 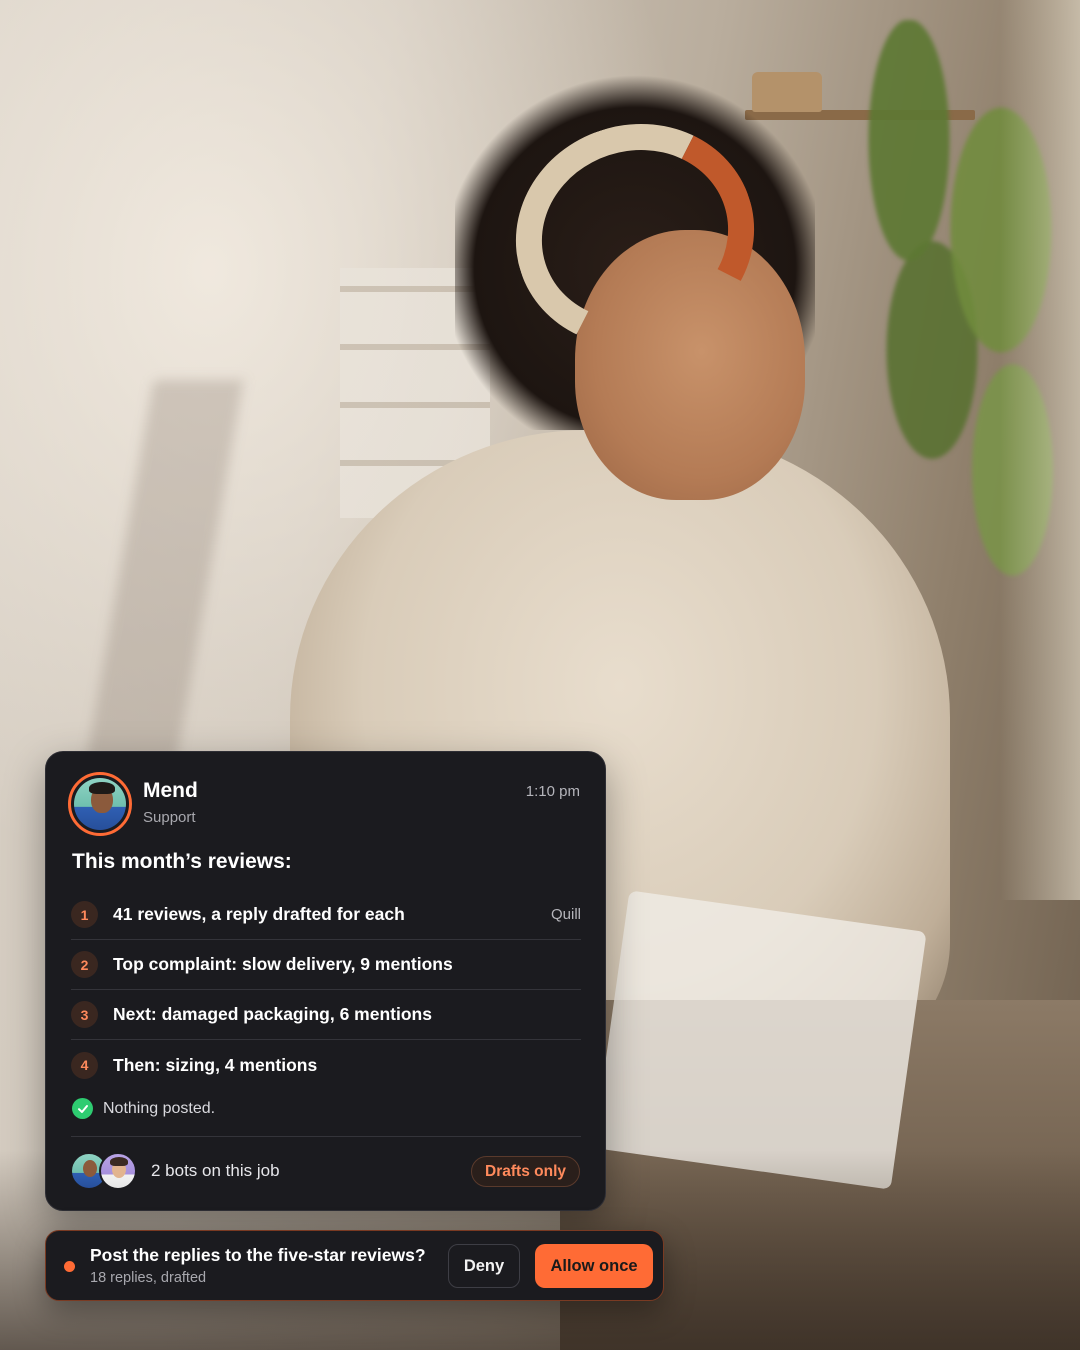 I want to click on status-text: Nothing posted., so click(x=159, y=1108).